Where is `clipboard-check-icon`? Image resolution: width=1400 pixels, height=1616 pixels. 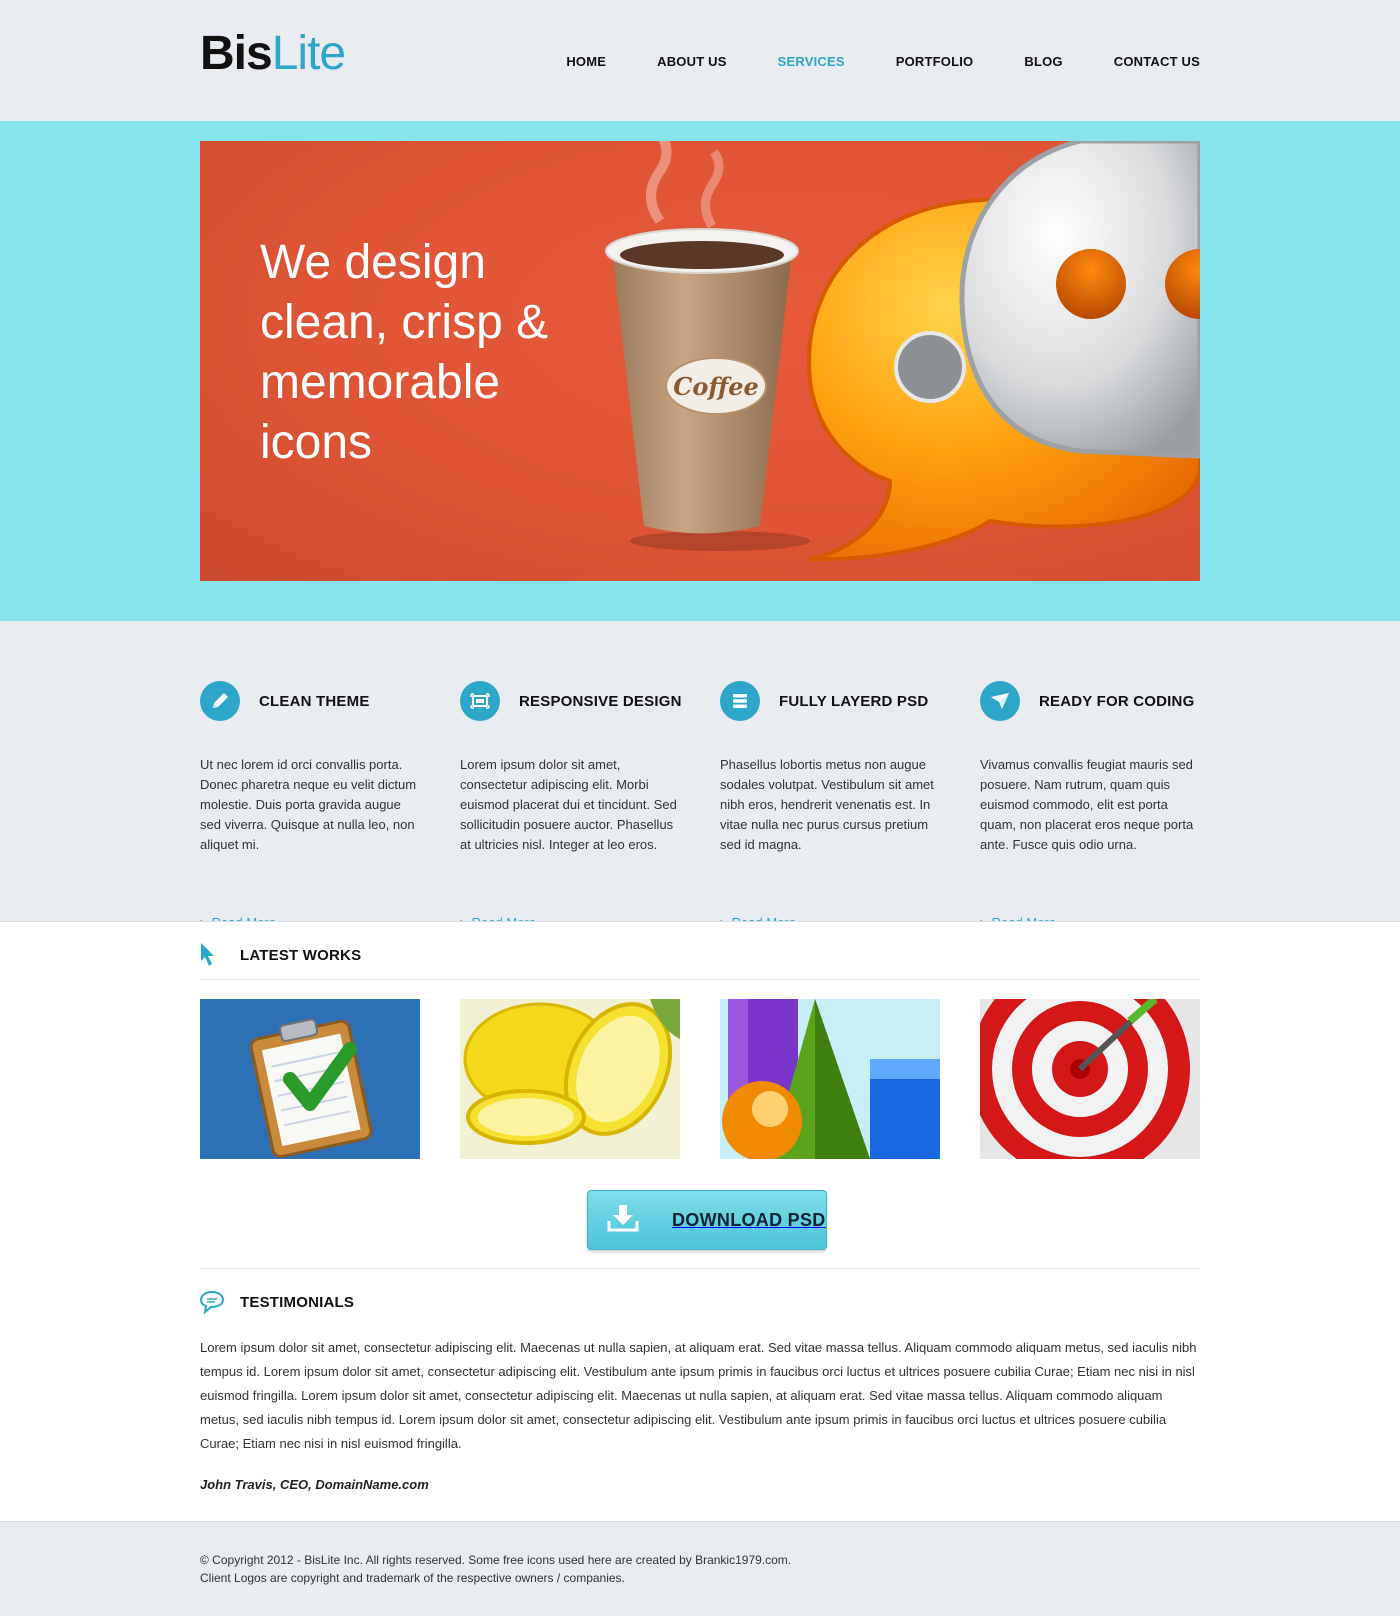
clipboard-check-icon is located at coordinates (310, 1079).